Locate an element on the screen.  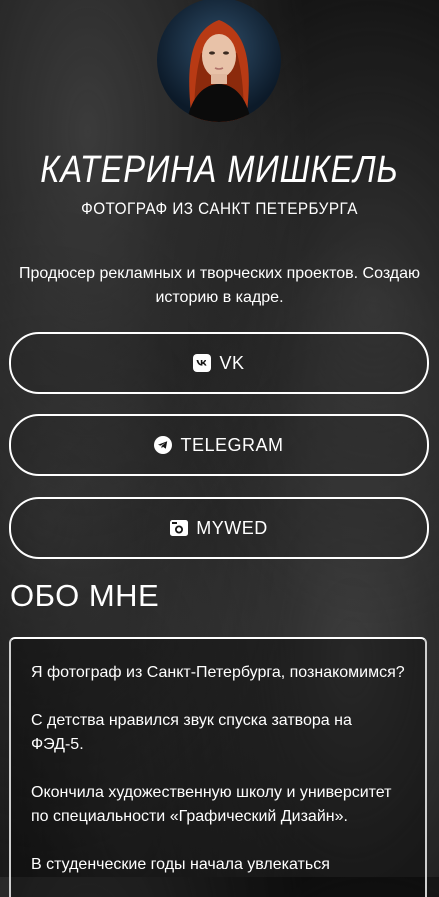
mywed-link-button: MYWED is located at coordinates (219, 528).